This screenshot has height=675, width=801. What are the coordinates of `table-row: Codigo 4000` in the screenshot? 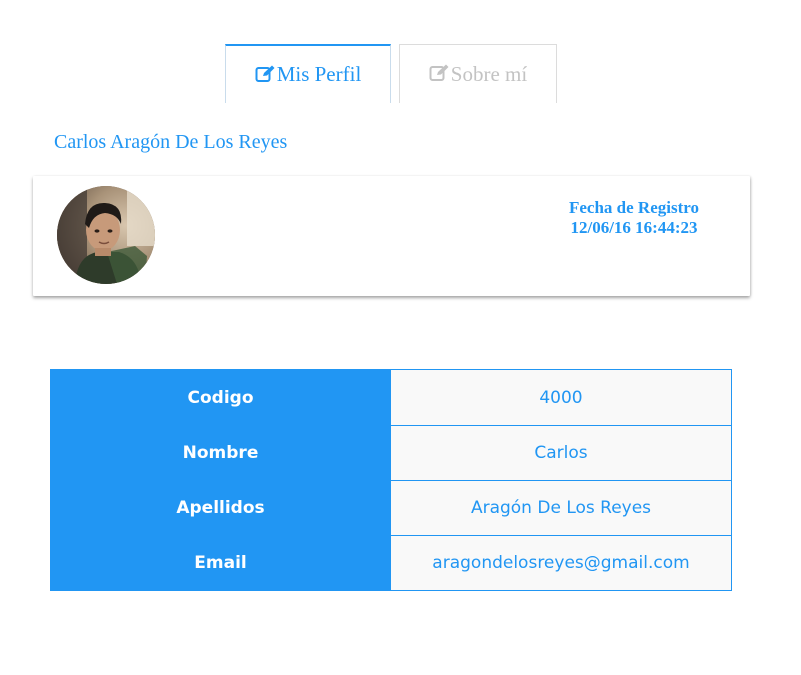 It's located at (391, 397).